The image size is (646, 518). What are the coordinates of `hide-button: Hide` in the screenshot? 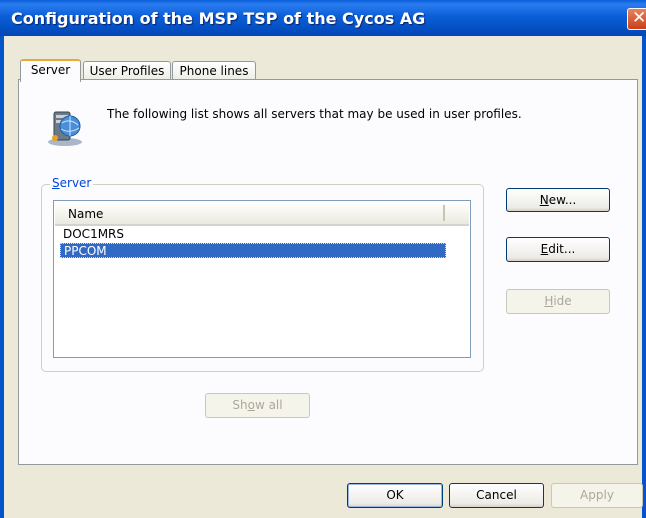 It's located at (558, 301).